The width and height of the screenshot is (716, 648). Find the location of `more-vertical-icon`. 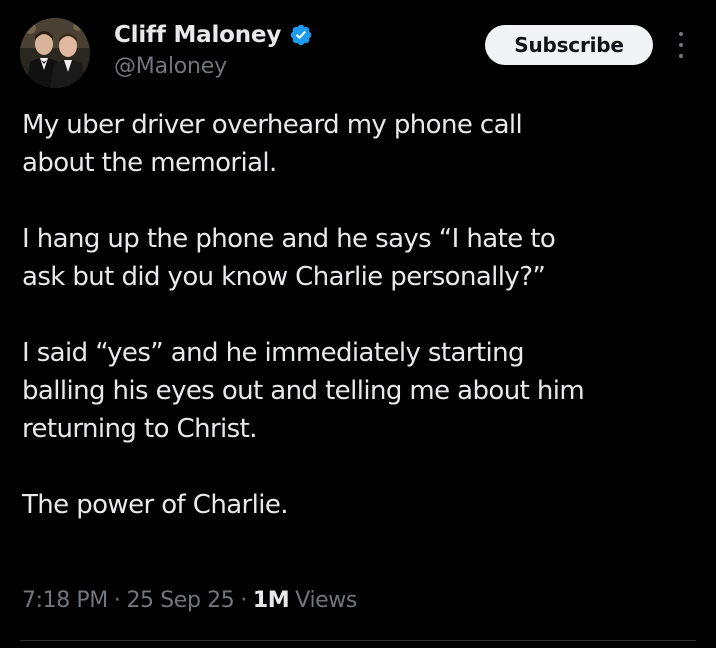

more-vertical-icon is located at coordinates (681, 45).